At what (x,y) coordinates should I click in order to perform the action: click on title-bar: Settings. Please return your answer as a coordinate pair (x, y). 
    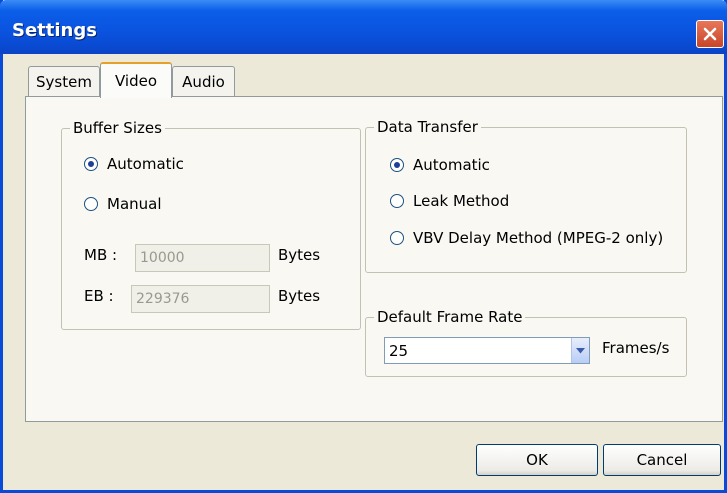
    Looking at the image, I should click on (363, 27).